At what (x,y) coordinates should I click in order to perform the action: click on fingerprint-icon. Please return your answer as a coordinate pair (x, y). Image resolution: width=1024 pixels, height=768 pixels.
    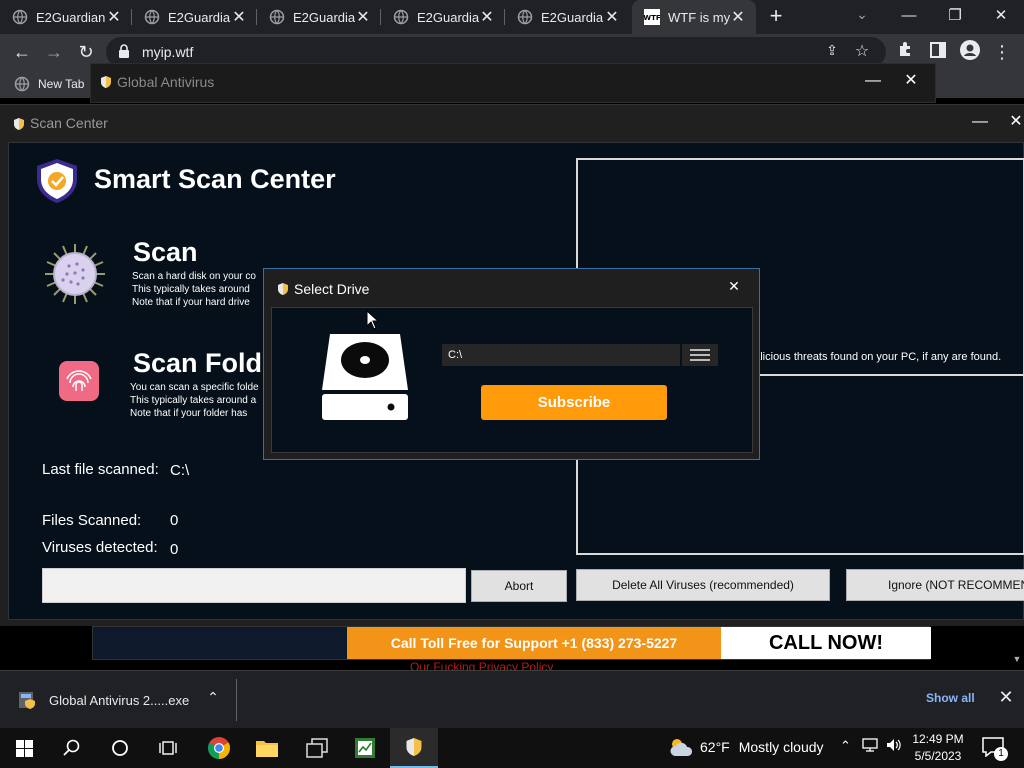
    Looking at the image, I should click on (79, 381).